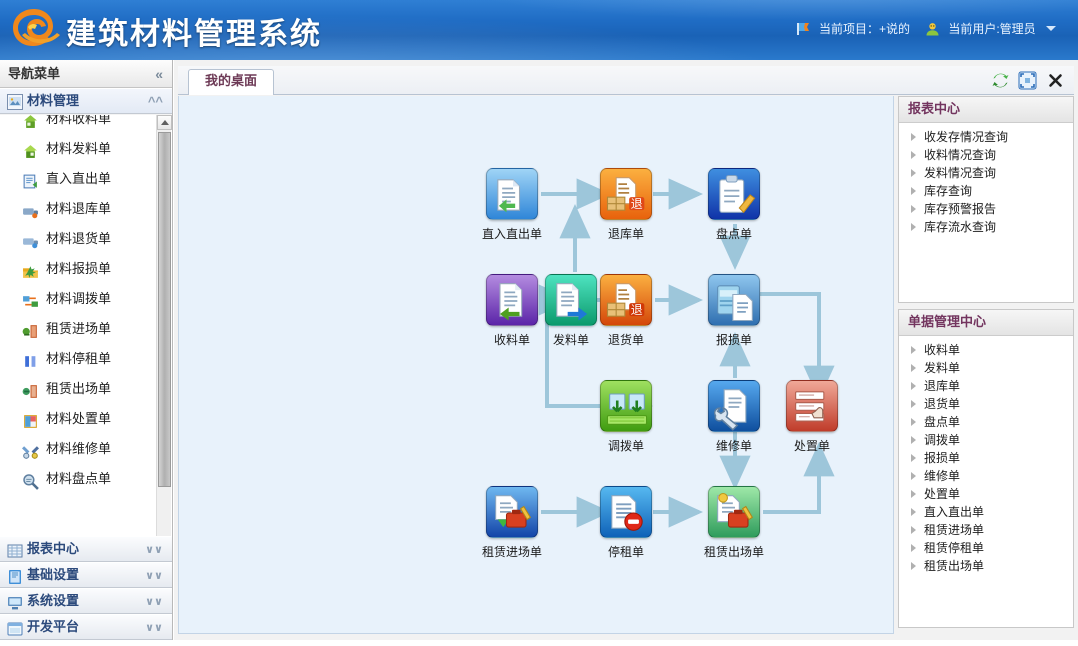 The height and width of the screenshot is (646, 1078). I want to click on sidebar-item-label: 直入直出单, so click(79, 179).